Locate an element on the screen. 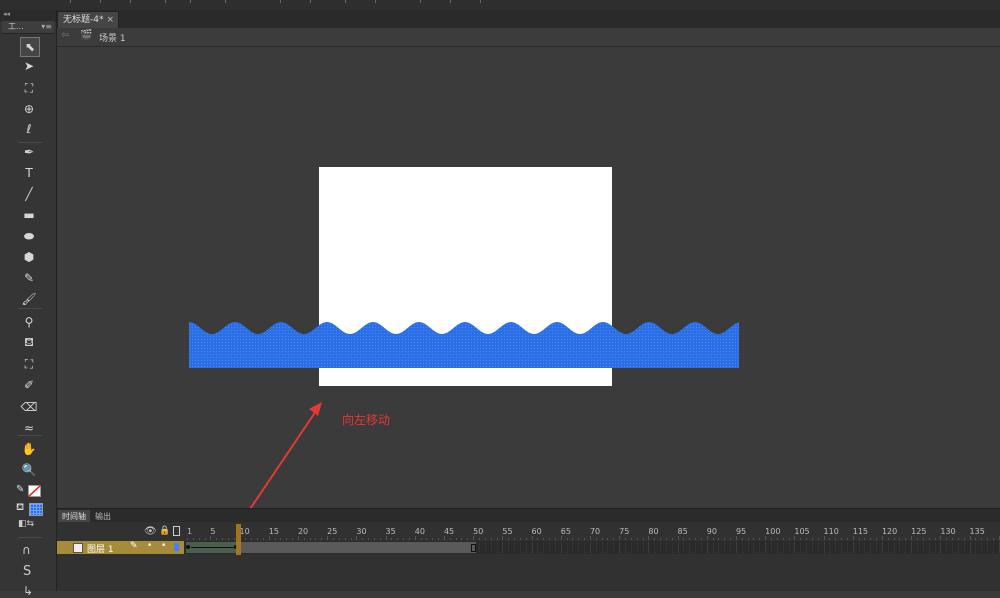 The width and height of the screenshot is (1000, 598). eraser-tool: ⌫ is located at coordinates (29, 407).